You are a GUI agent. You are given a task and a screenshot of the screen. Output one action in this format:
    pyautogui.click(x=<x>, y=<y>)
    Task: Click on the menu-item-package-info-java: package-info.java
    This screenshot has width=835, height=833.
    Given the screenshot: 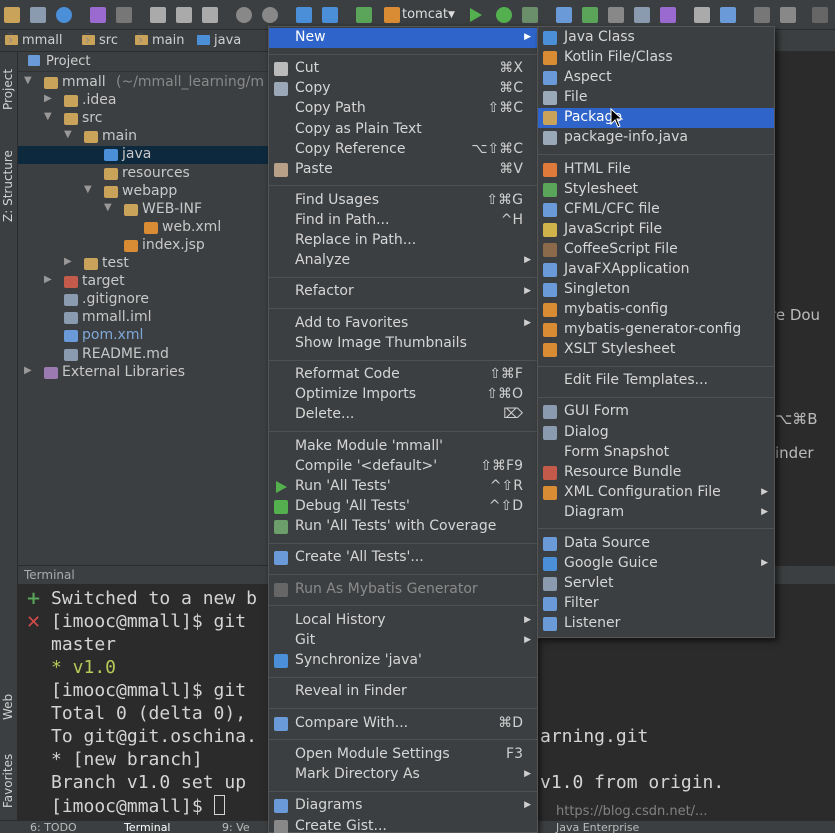 What is the action you would take?
    pyautogui.click(x=656, y=138)
    